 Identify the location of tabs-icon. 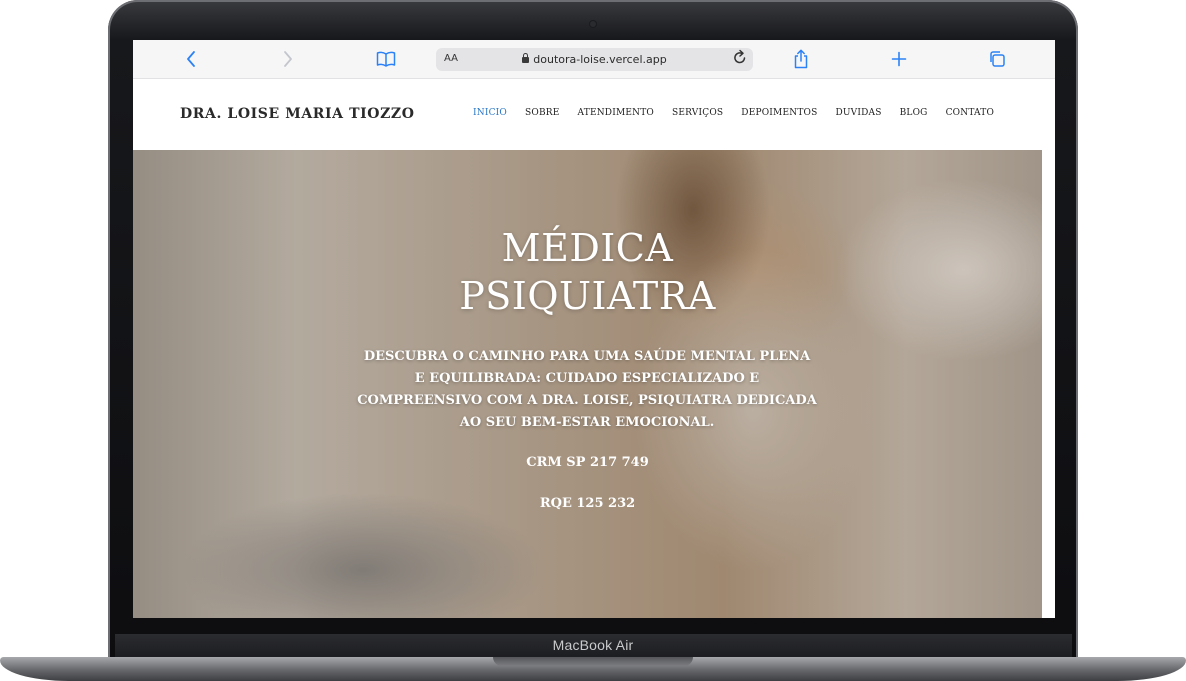
(997, 59).